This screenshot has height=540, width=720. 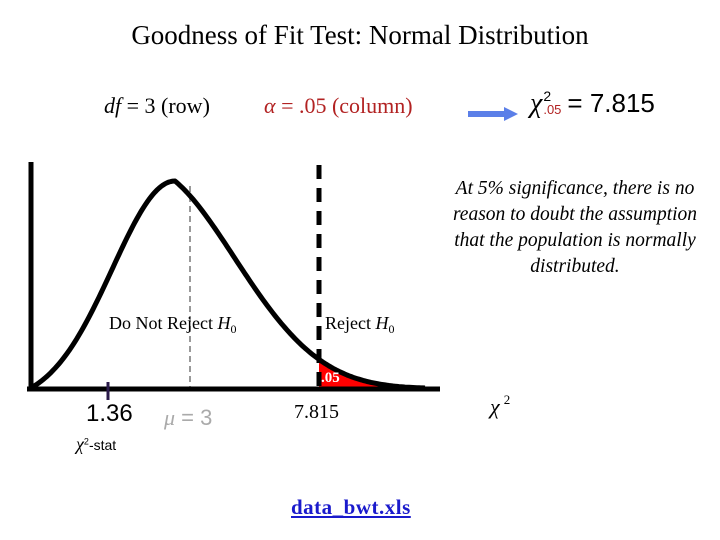 I want to click on reject-text: Reject, so click(x=350, y=323).